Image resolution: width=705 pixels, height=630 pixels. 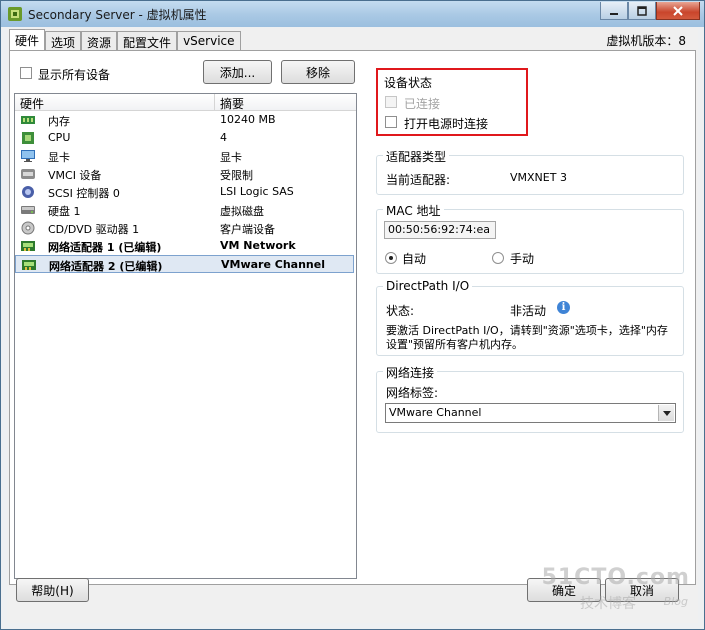 I want to click on watermark-line2: 技术博客, so click(x=608, y=604).